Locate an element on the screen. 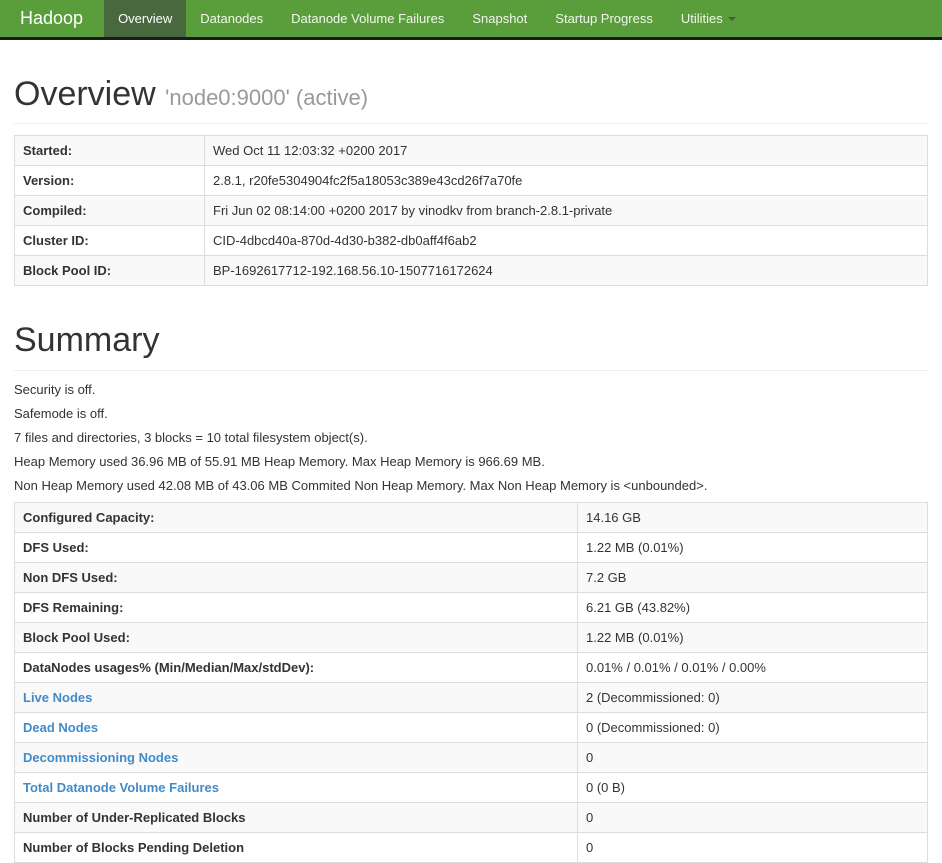  page-title-text: Overview is located at coordinates (85, 94).